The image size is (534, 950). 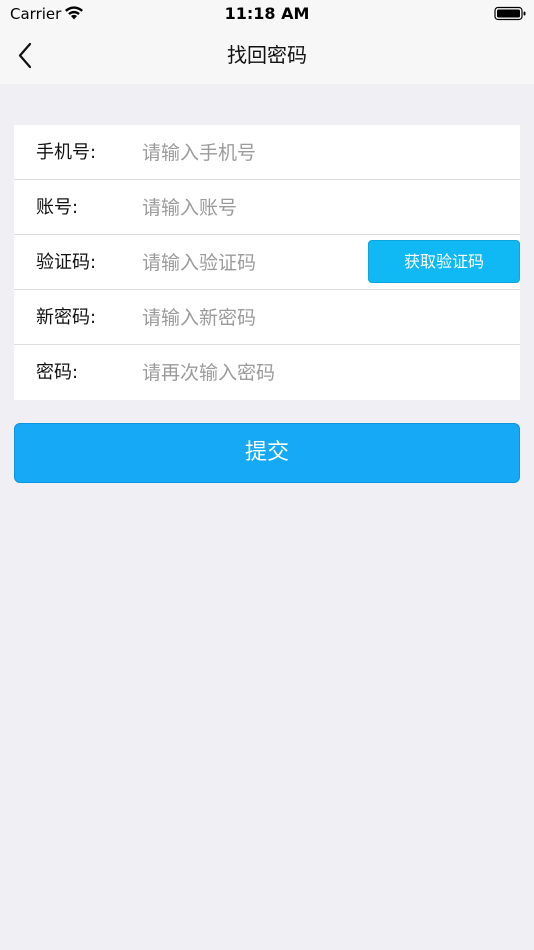 I want to click on confirm-password-row: 密码:, so click(x=267, y=372).